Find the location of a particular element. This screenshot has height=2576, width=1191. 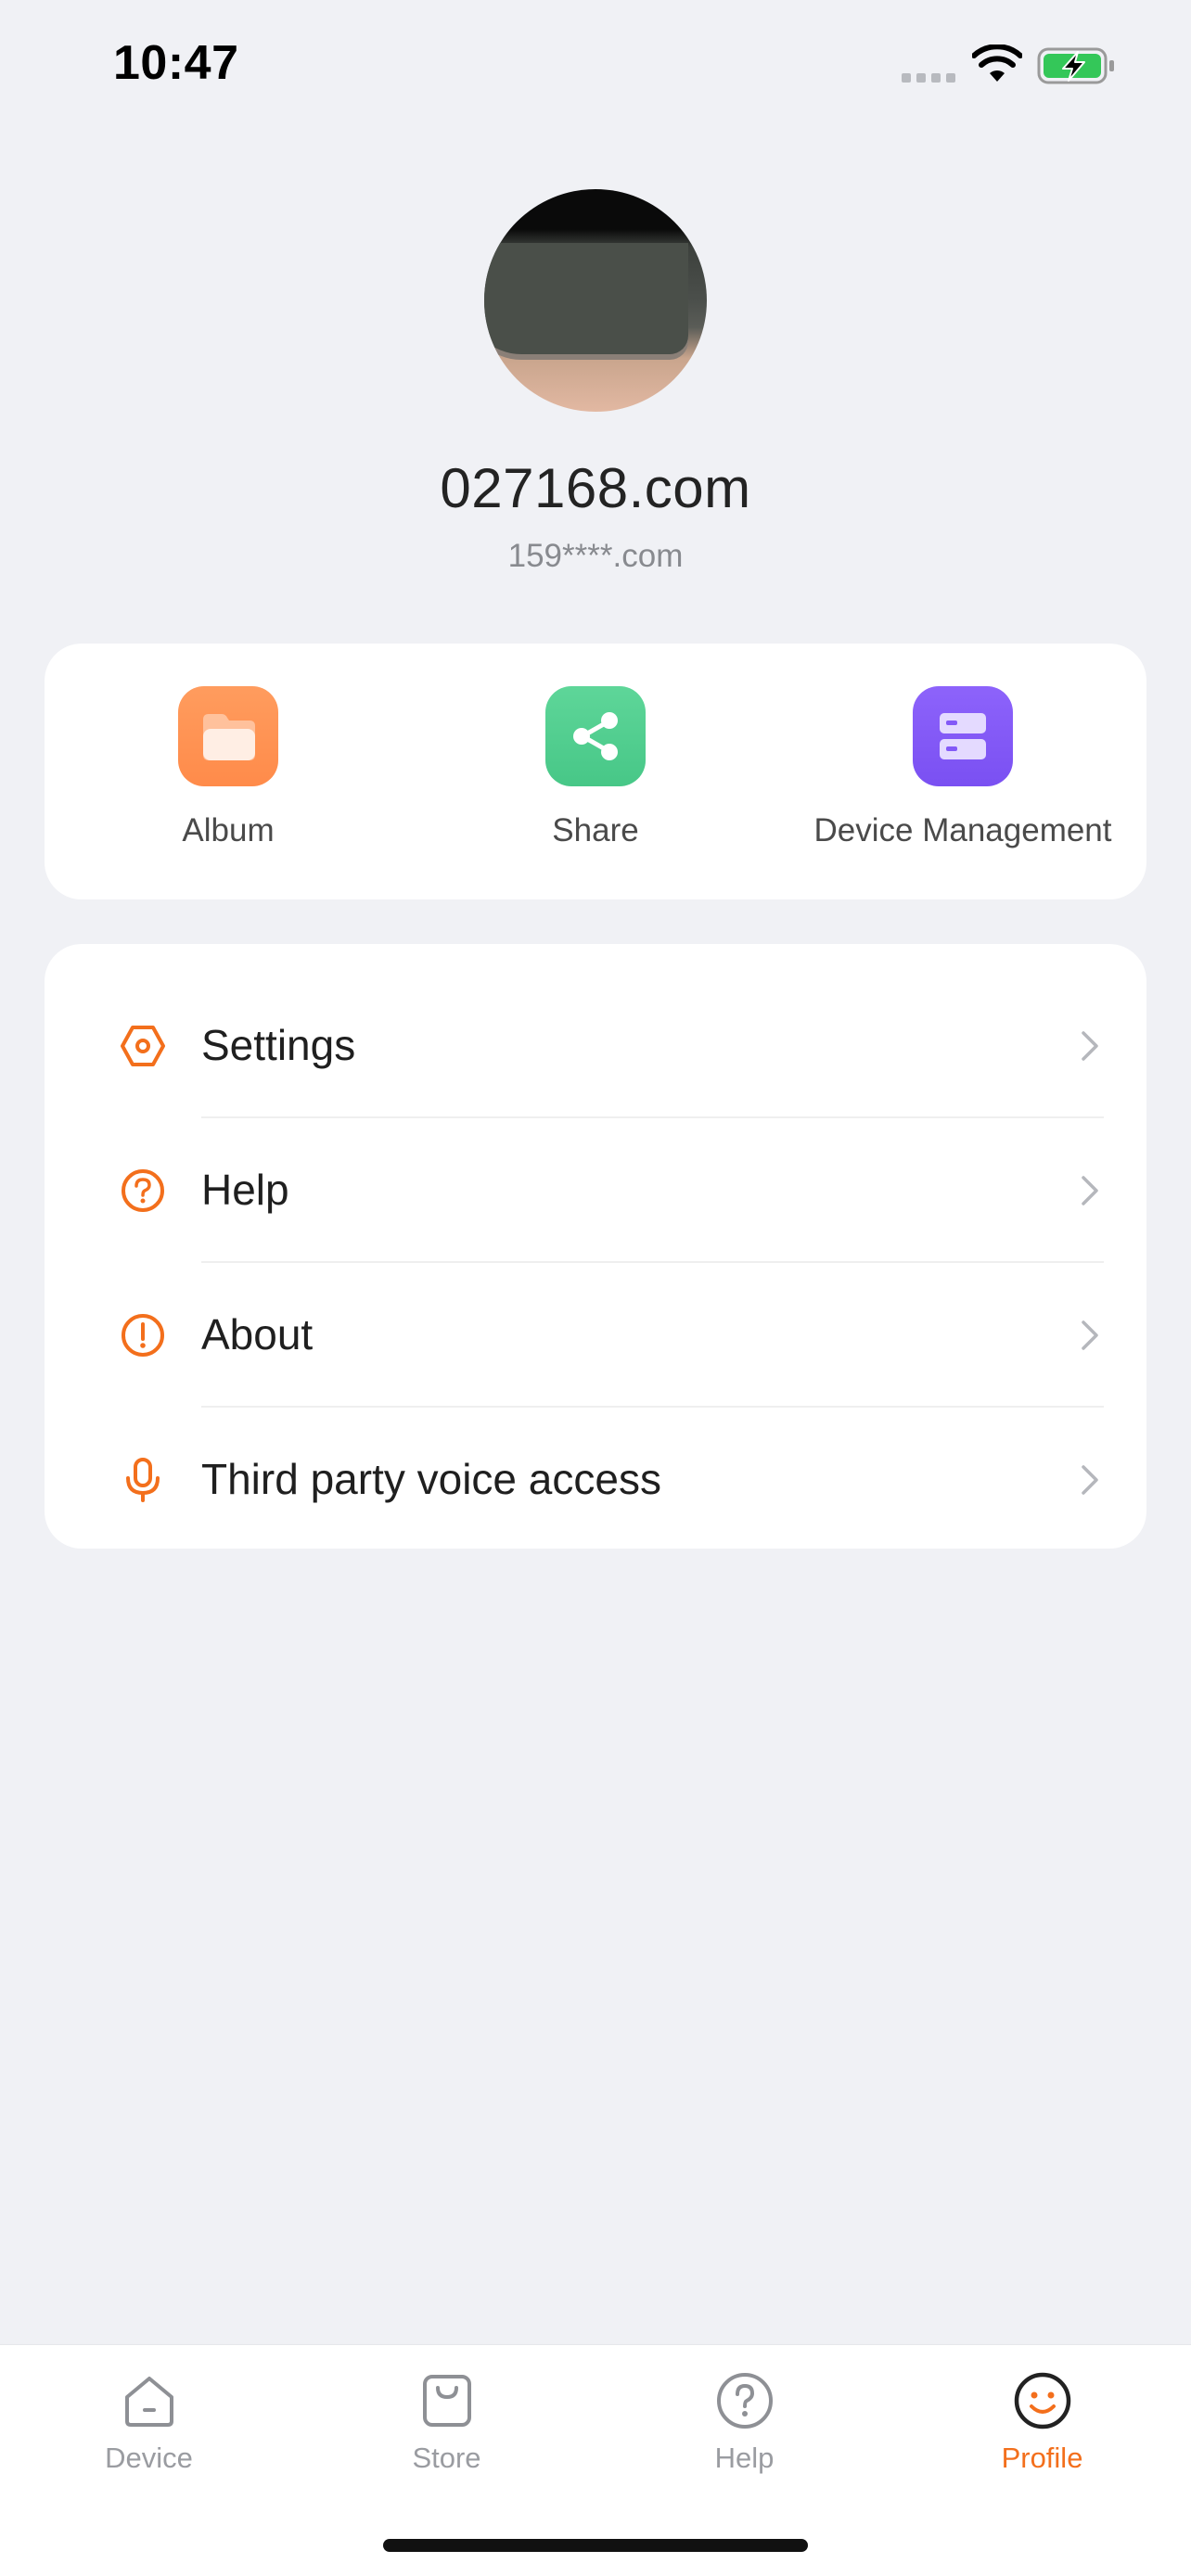

tab-help: Help is located at coordinates (744, 2422).